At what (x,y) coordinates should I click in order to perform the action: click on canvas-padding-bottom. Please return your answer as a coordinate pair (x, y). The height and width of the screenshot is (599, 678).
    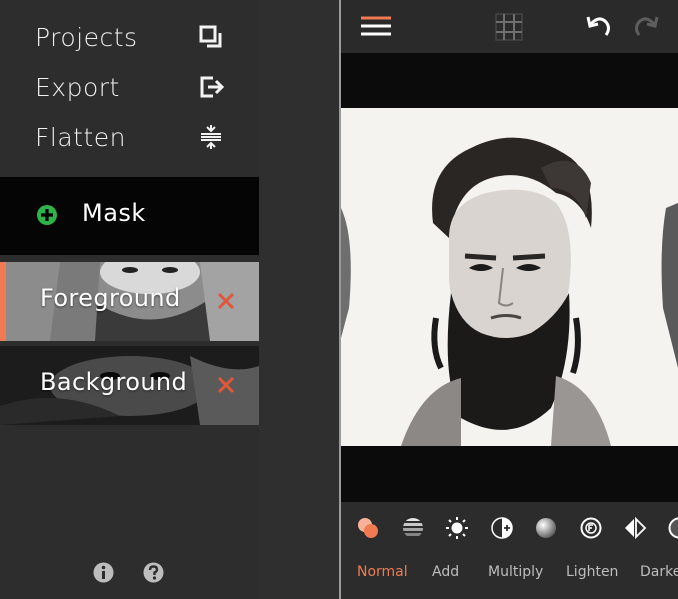
    Looking at the image, I should click on (509, 474).